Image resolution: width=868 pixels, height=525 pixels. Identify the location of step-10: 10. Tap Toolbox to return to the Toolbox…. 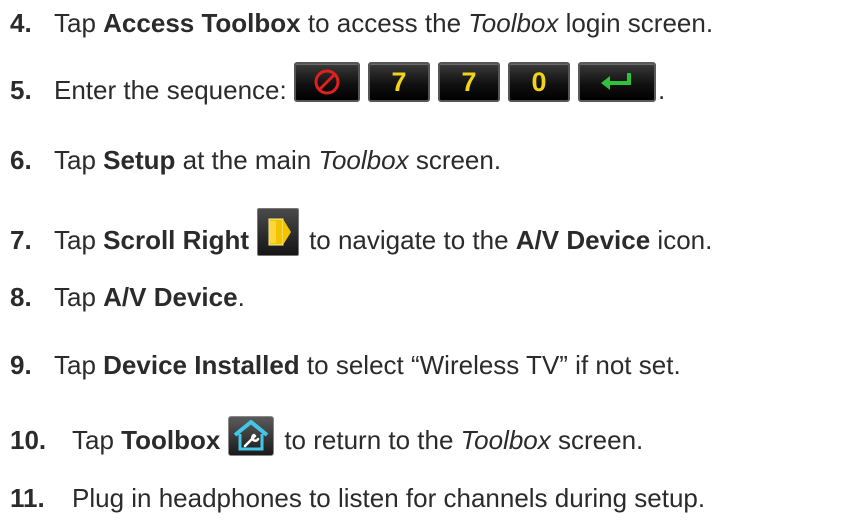
(439, 438).